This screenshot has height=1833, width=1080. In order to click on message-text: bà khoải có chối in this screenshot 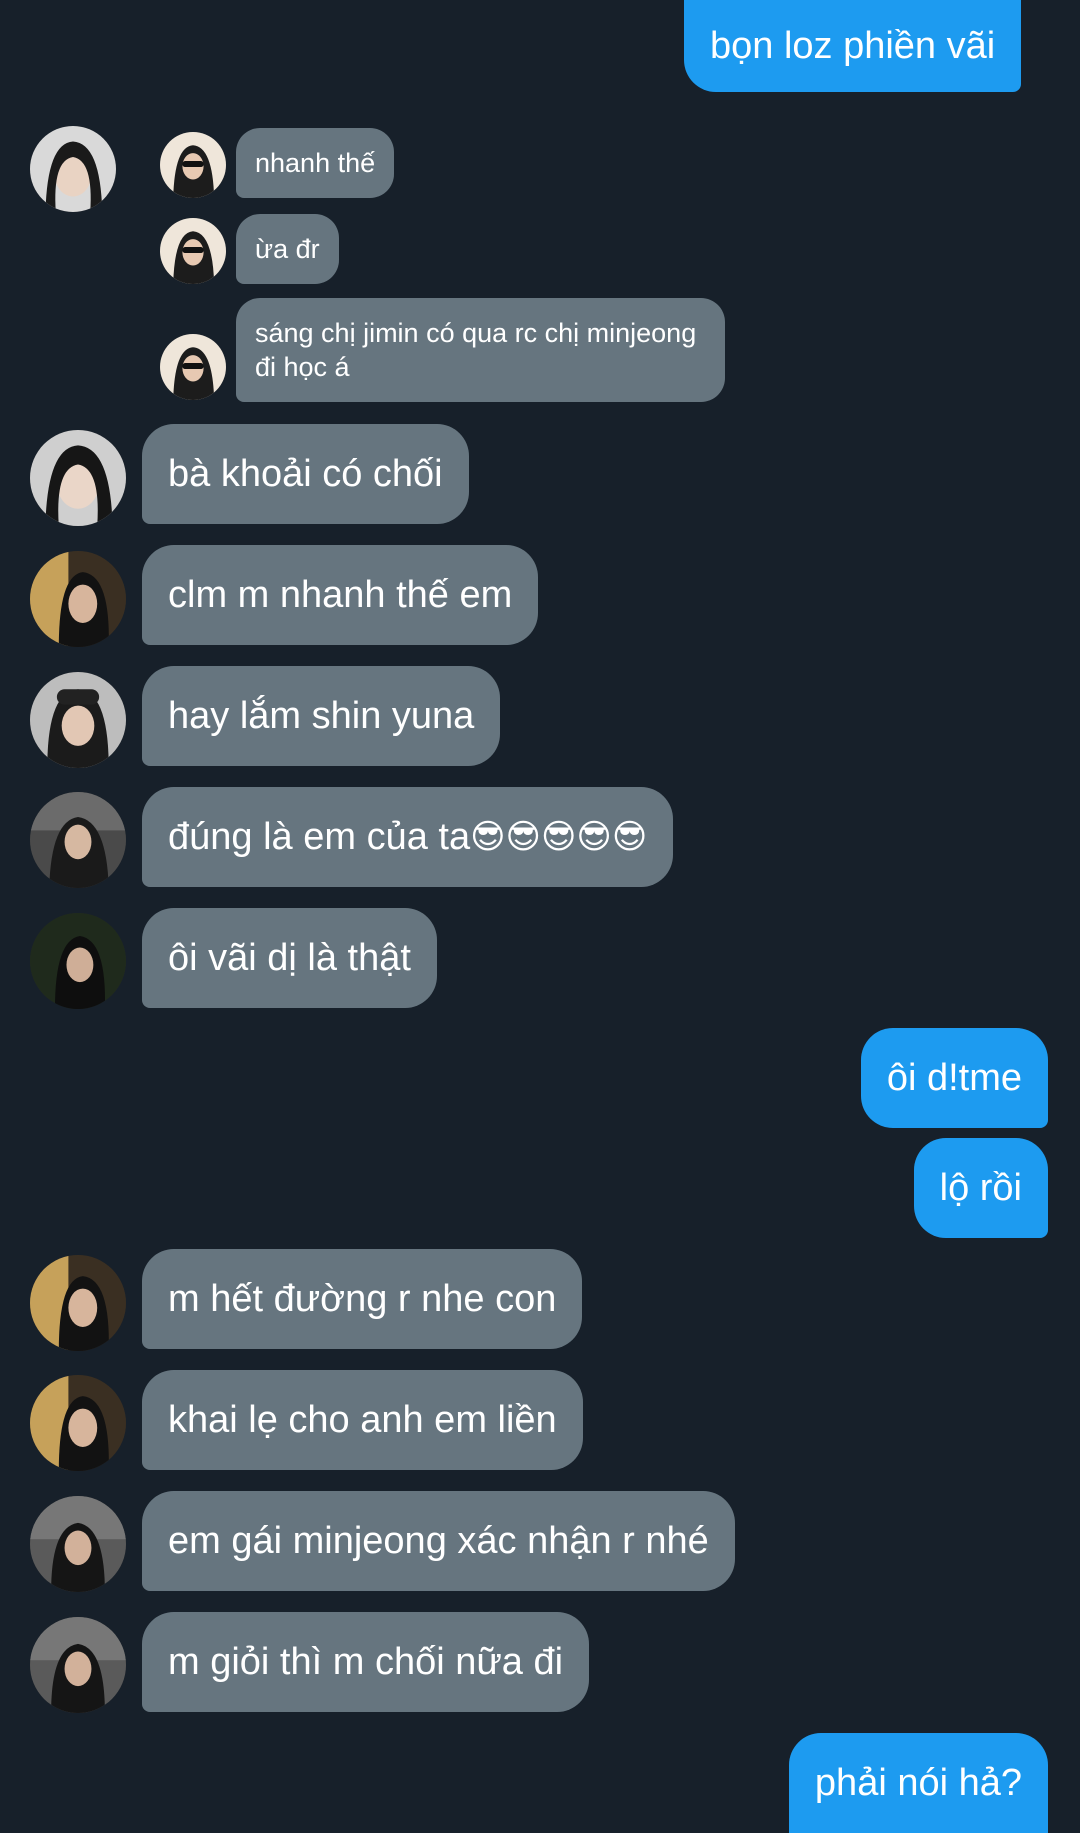, I will do `click(305, 473)`.